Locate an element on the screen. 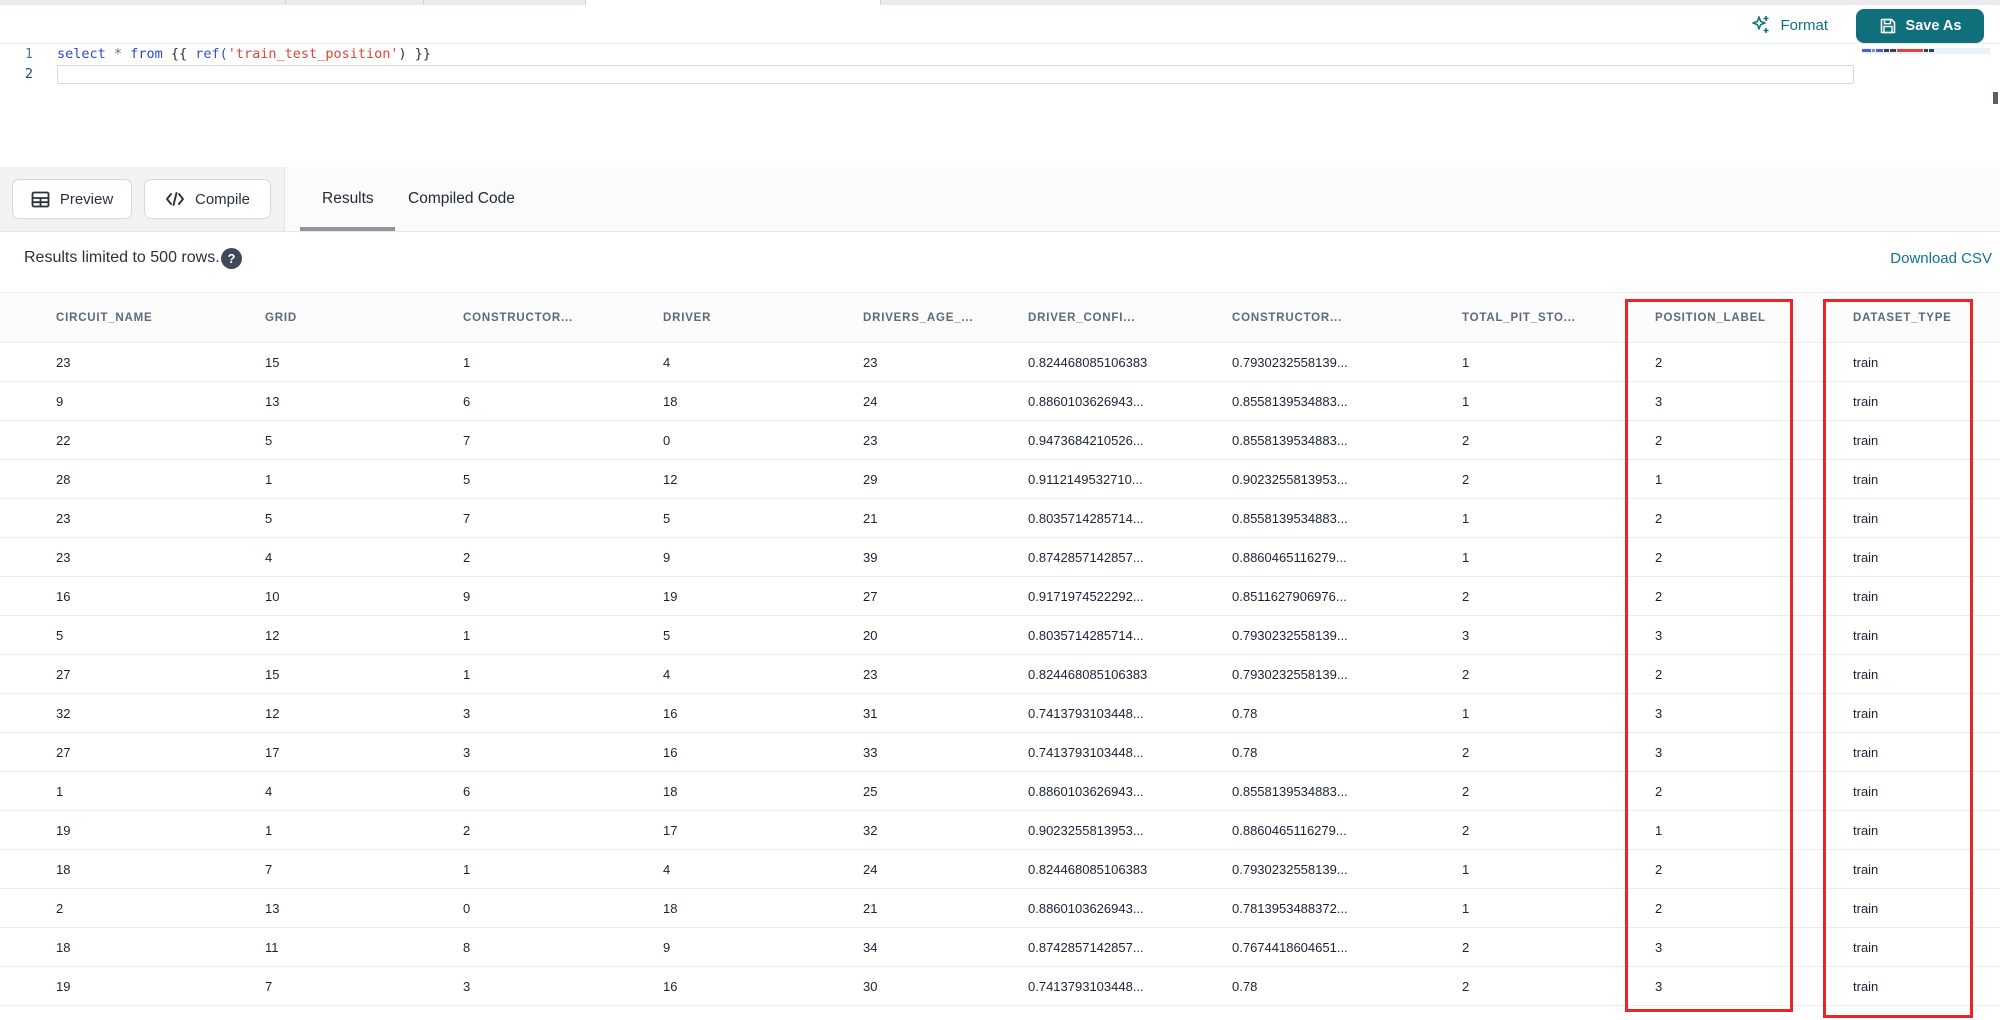  editor-scrollbar-handle is located at coordinates (1995, 98).